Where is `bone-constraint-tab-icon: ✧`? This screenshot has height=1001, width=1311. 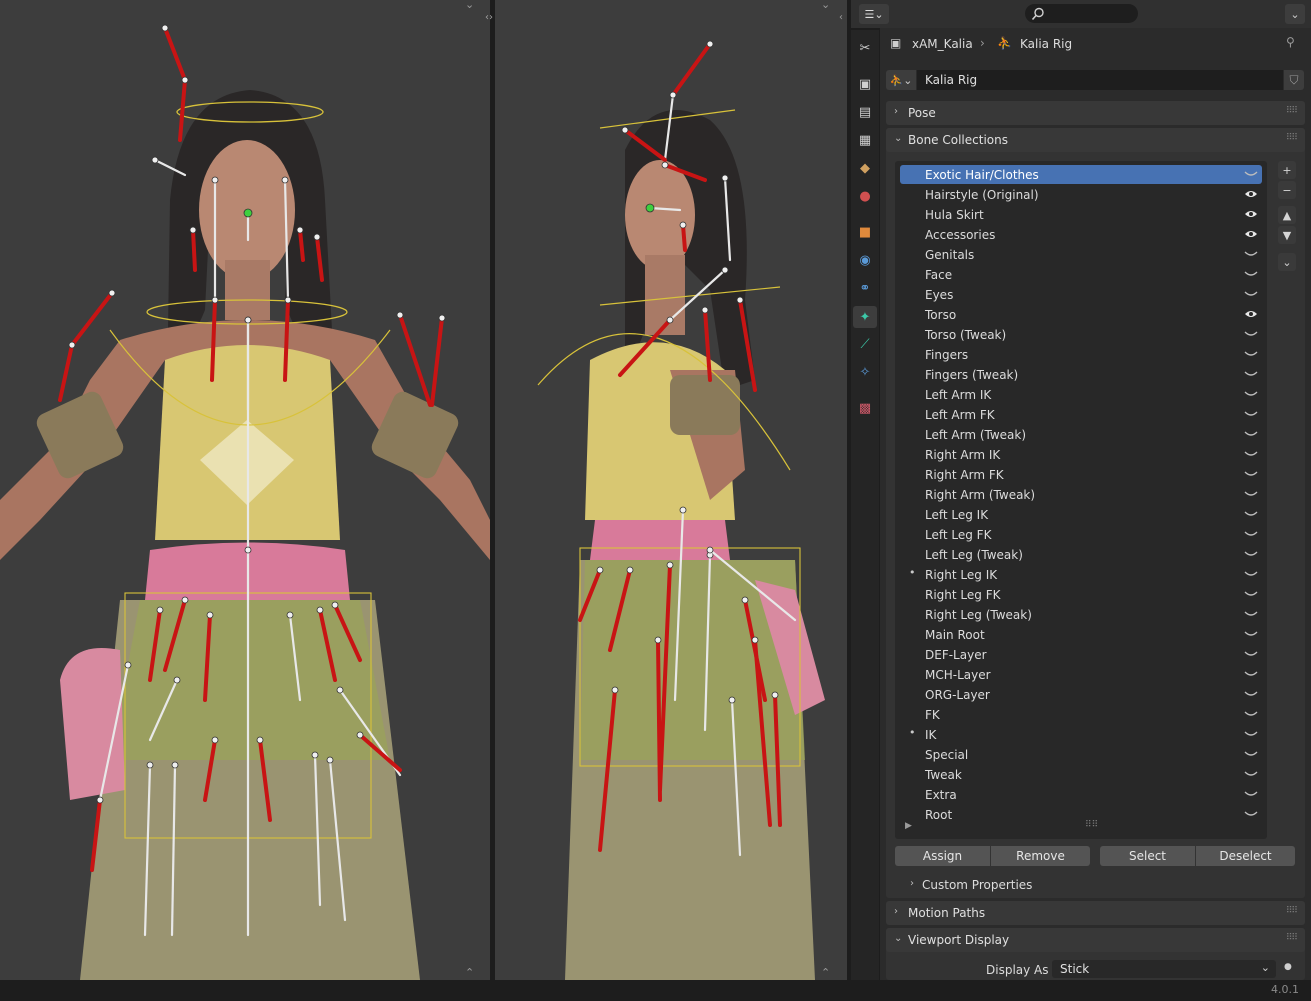
bone-constraint-tab-icon: ✧ is located at coordinates (865, 372).